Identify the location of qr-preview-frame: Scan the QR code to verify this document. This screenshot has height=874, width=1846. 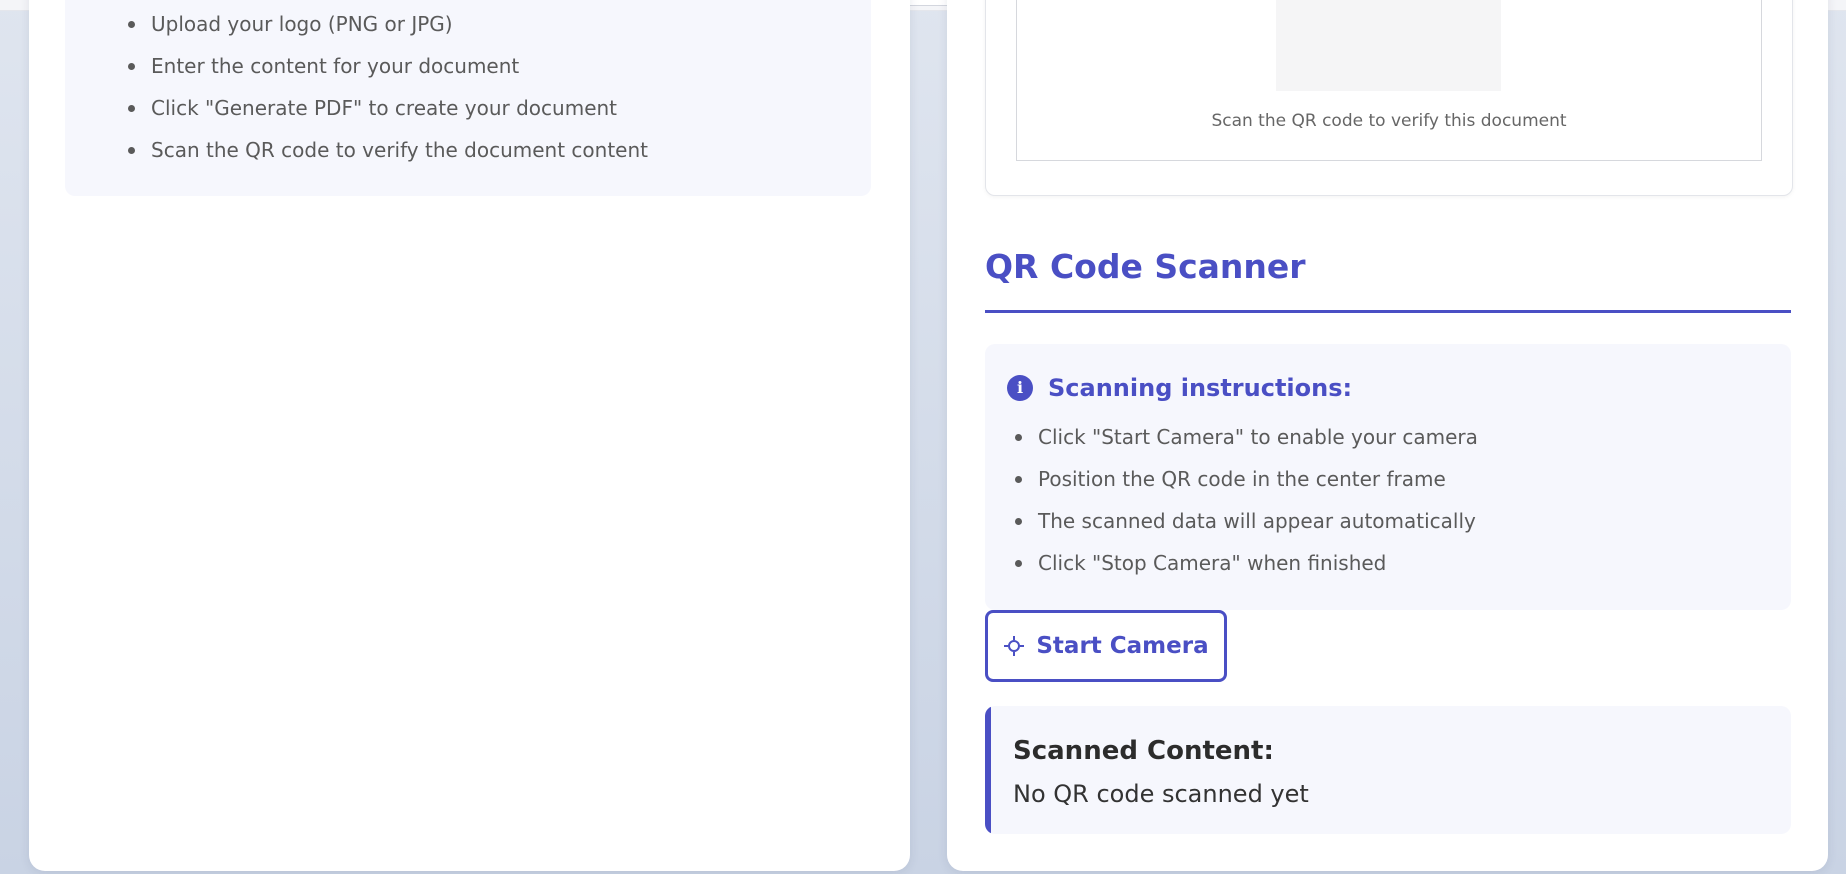
(1389, 80).